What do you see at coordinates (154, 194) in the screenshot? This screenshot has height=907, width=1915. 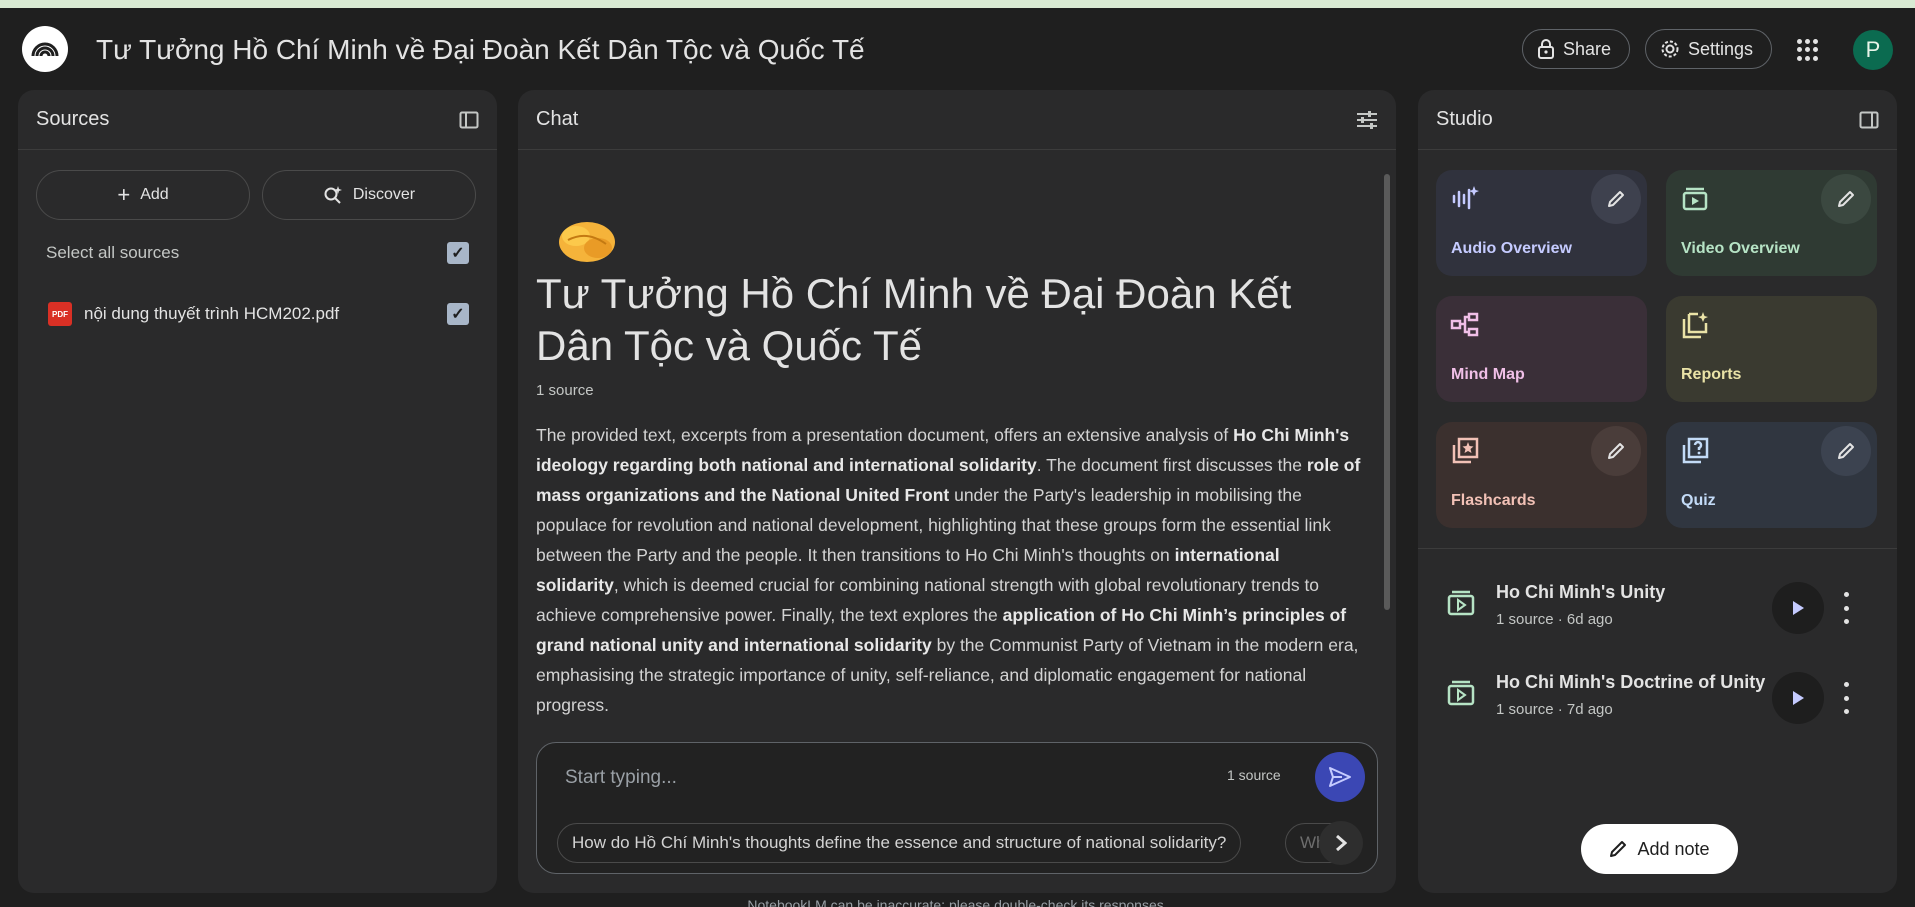 I see `add-label: Add` at bounding box center [154, 194].